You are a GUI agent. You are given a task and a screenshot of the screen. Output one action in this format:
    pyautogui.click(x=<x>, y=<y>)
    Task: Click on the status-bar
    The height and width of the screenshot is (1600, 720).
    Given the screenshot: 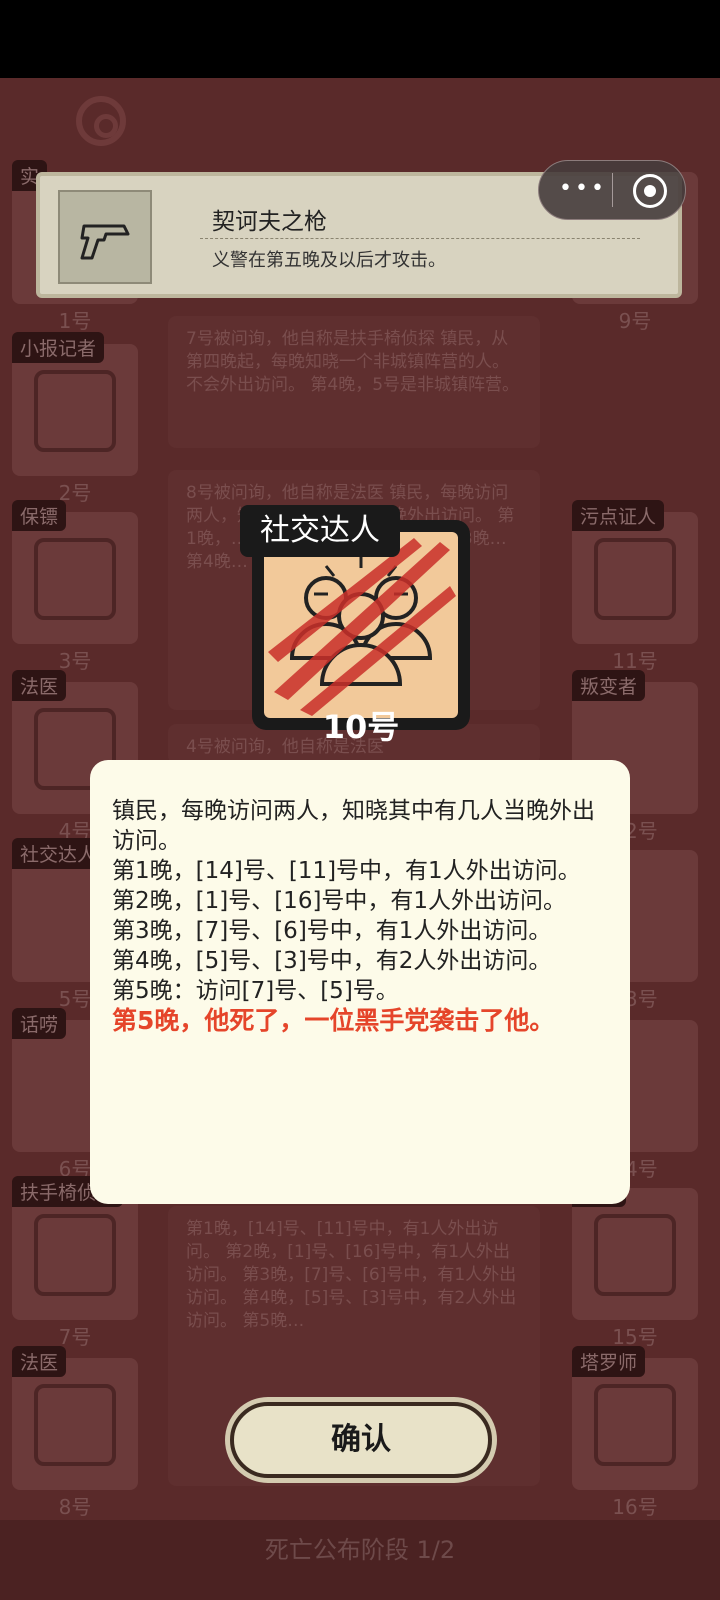 What is the action you would take?
    pyautogui.click(x=360, y=39)
    